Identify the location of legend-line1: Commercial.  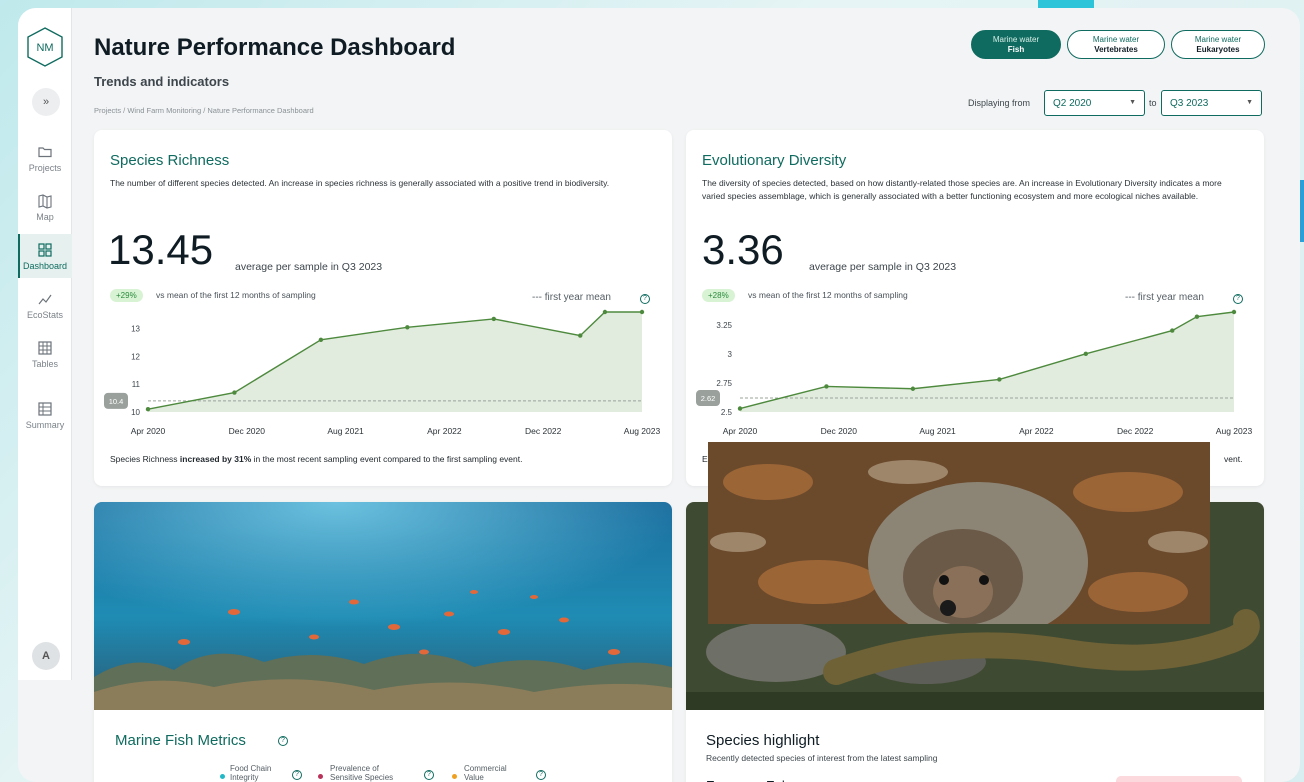
(485, 768).